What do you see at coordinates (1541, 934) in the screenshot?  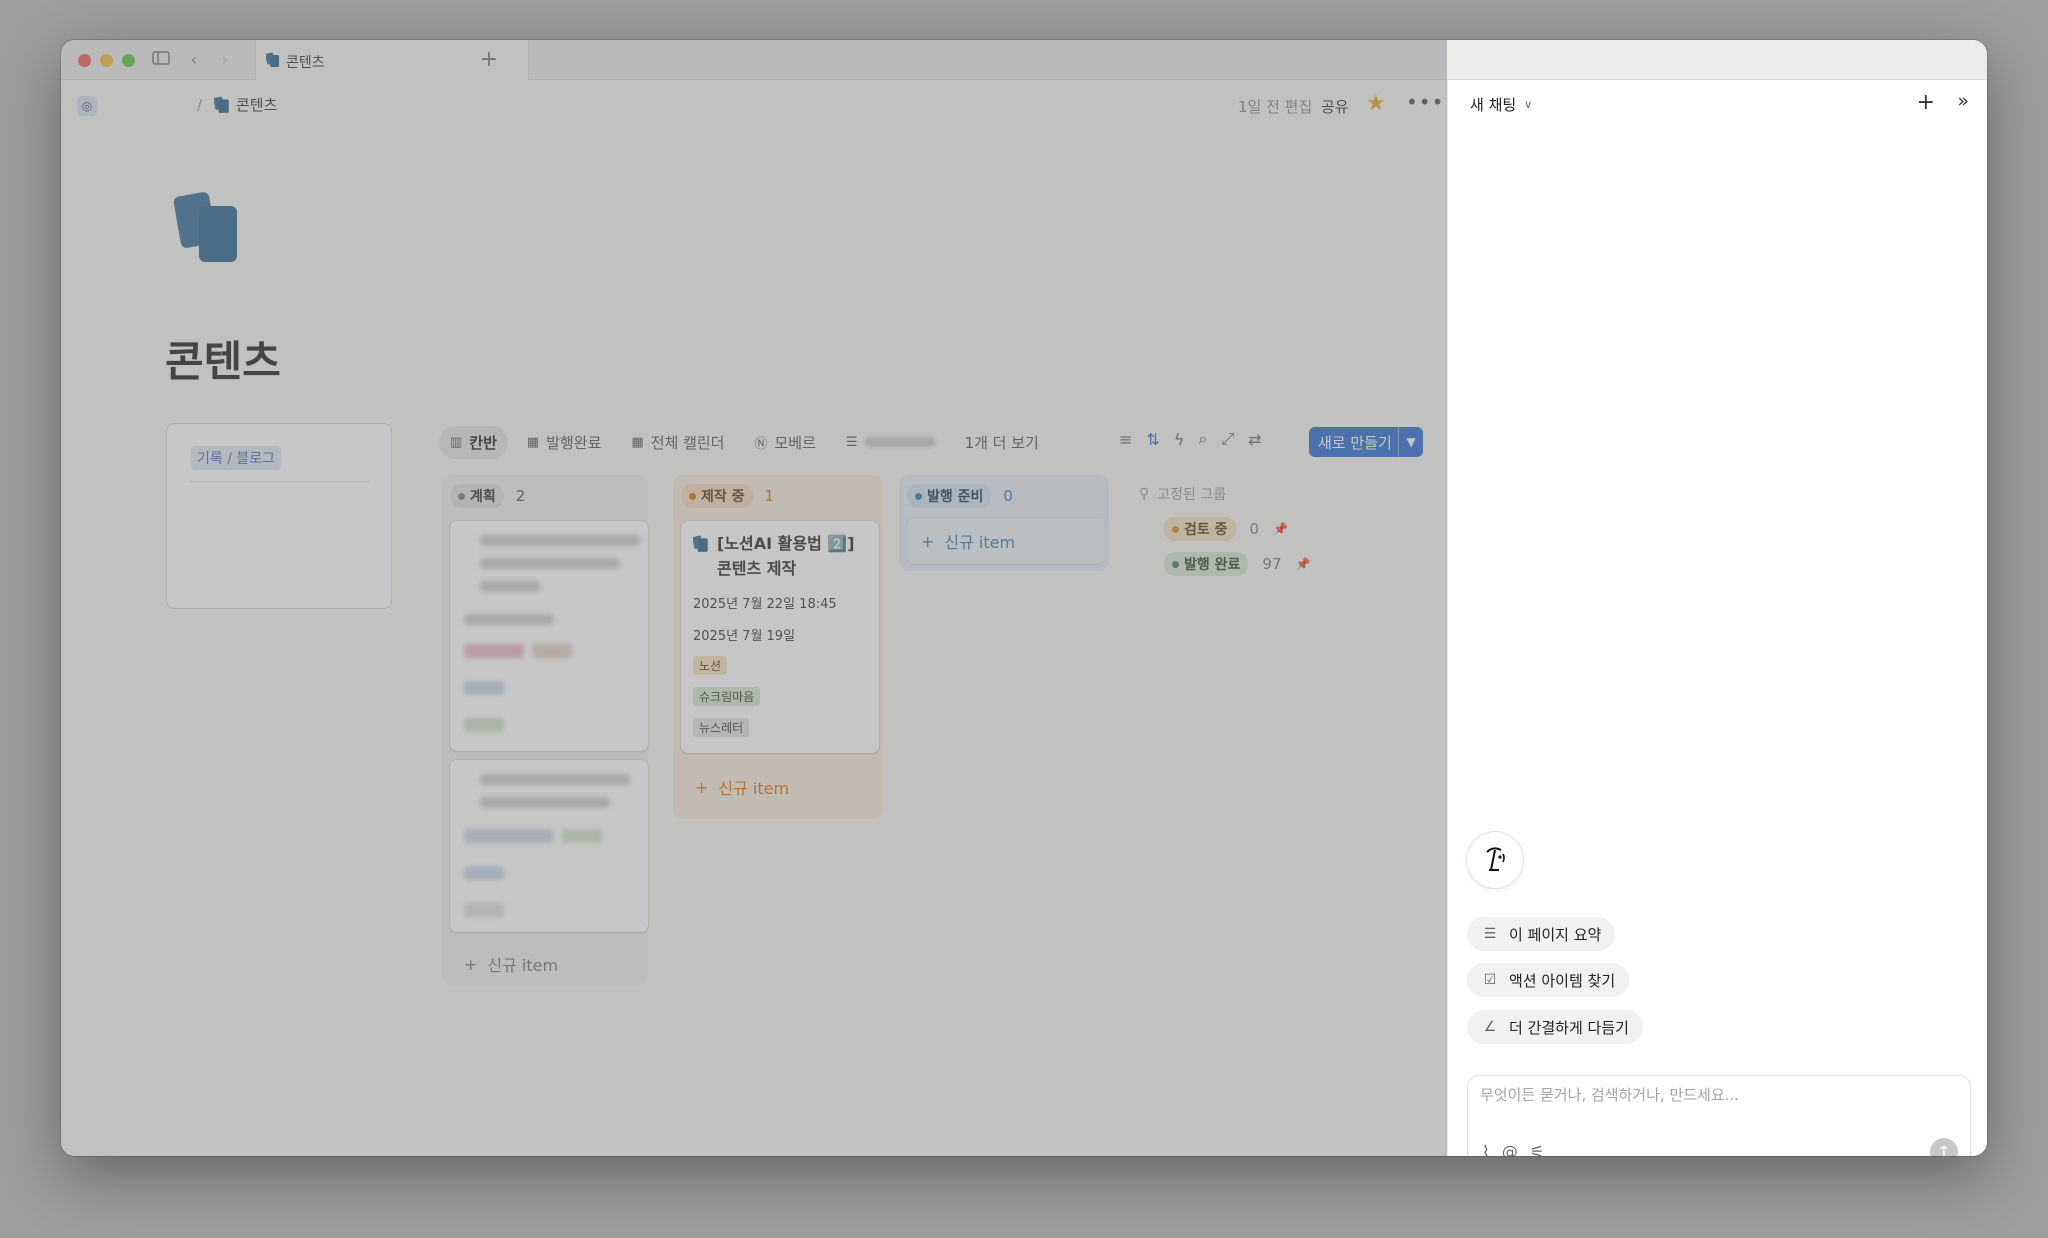 I see `suggestion-summarize-page: ☰ 이 페이지 요약` at bounding box center [1541, 934].